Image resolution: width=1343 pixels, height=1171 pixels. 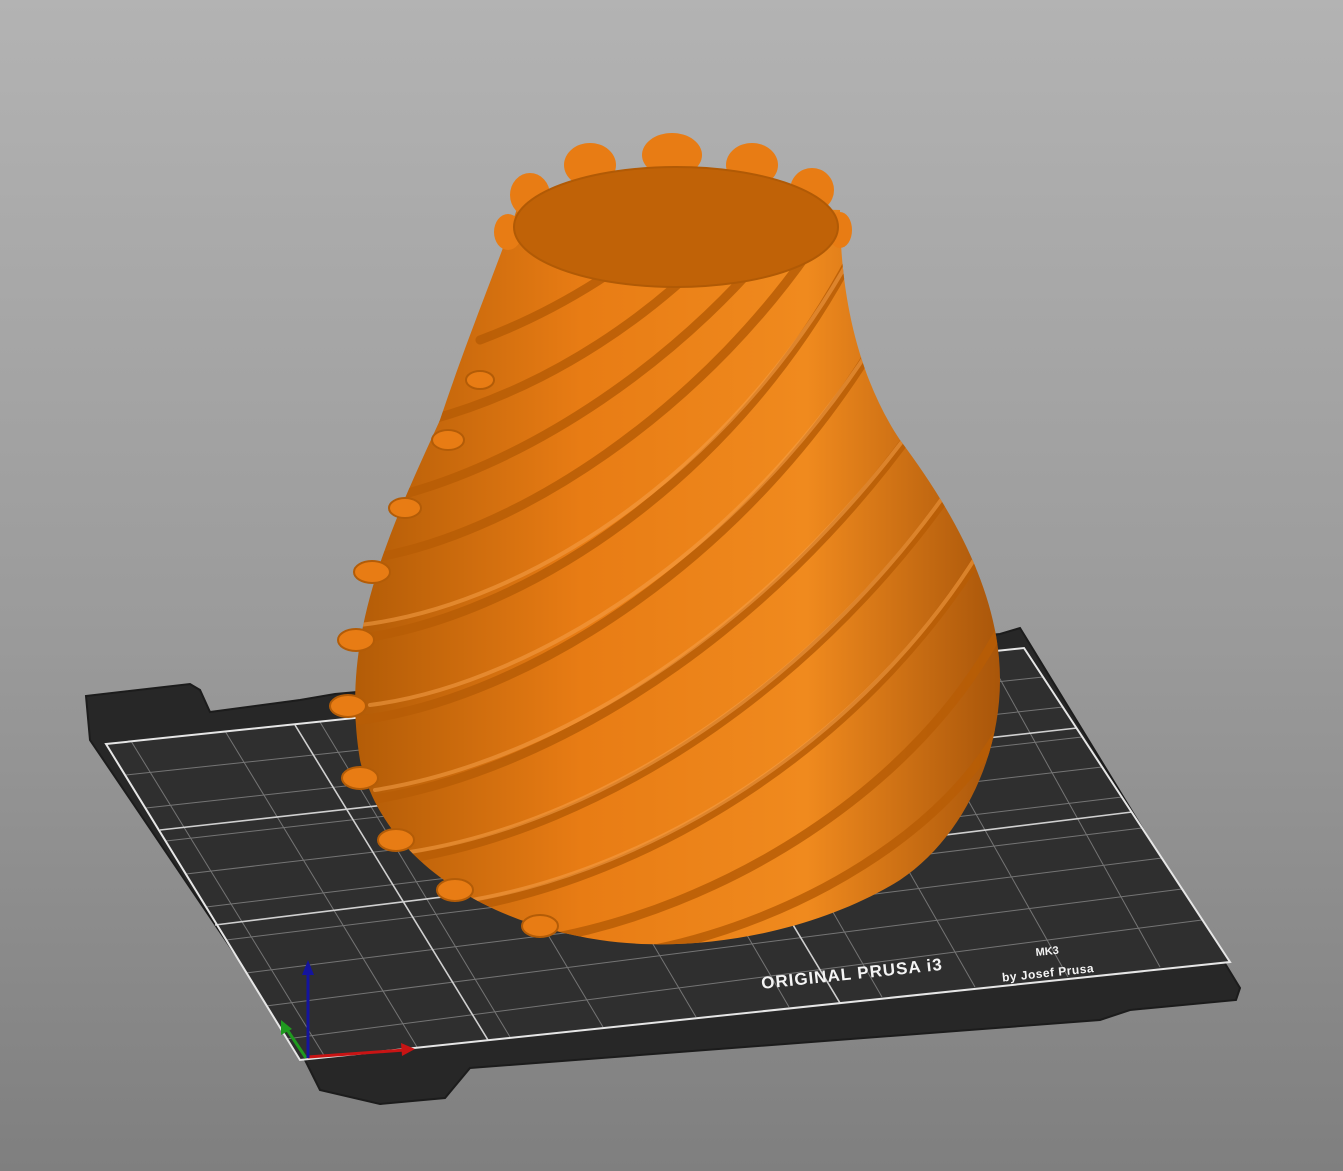 I want to click on bed-model-text: MK3, so click(x=1047, y=952).